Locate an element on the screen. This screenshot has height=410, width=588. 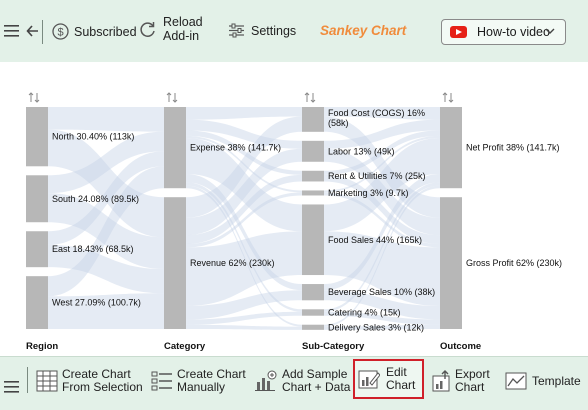
sankey-node-expense is located at coordinates (175, 148).